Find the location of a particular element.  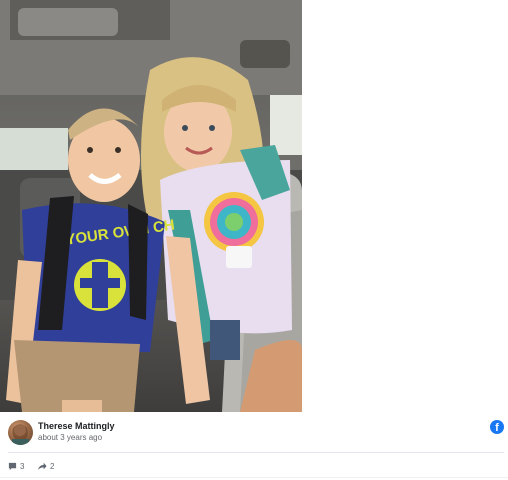

divider is located at coordinates (256, 452).